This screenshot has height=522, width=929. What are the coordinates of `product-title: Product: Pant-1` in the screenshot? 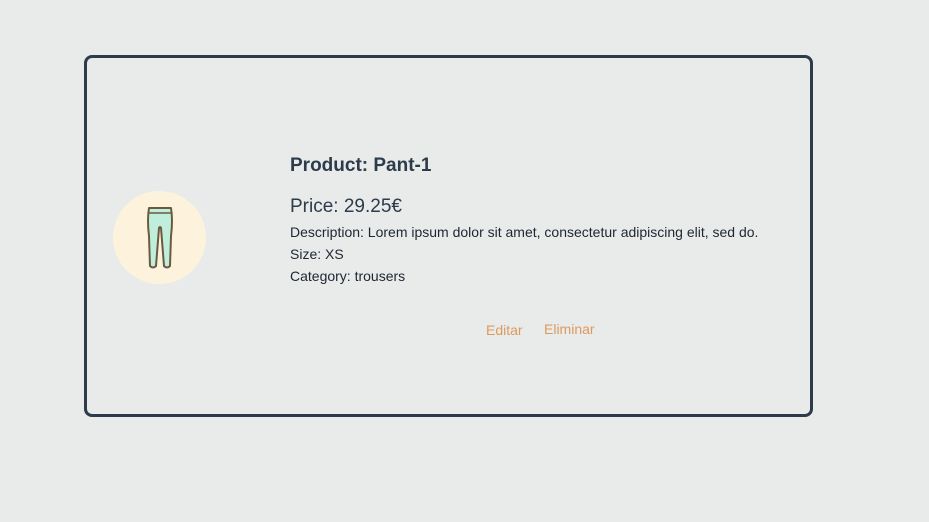 It's located at (361, 165).